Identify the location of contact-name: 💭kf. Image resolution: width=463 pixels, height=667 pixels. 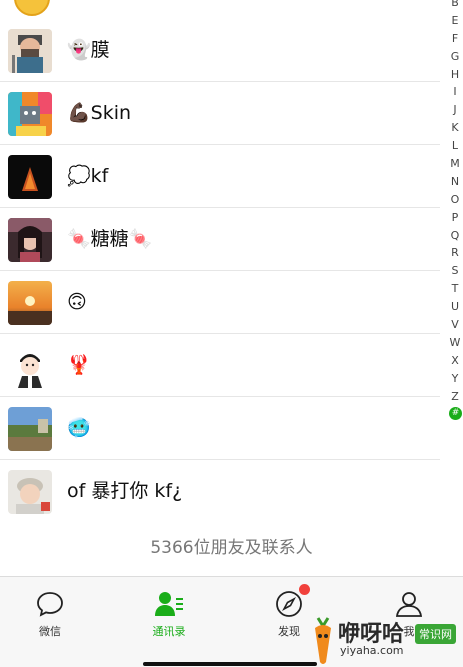
(88, 176).